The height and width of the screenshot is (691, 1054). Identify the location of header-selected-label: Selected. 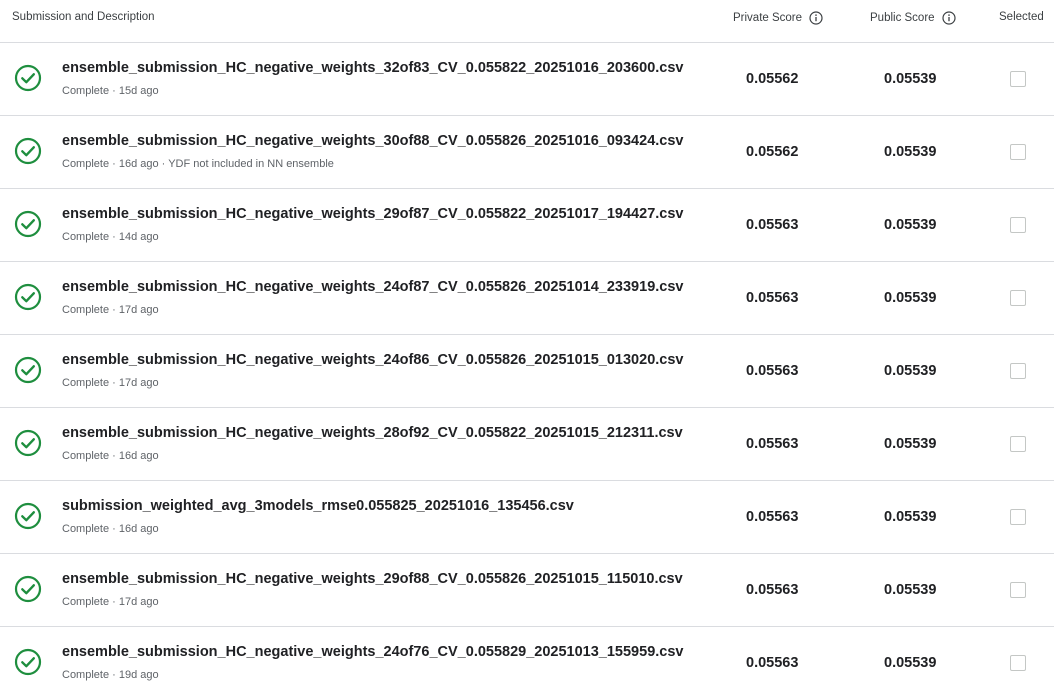
(1021, 17).